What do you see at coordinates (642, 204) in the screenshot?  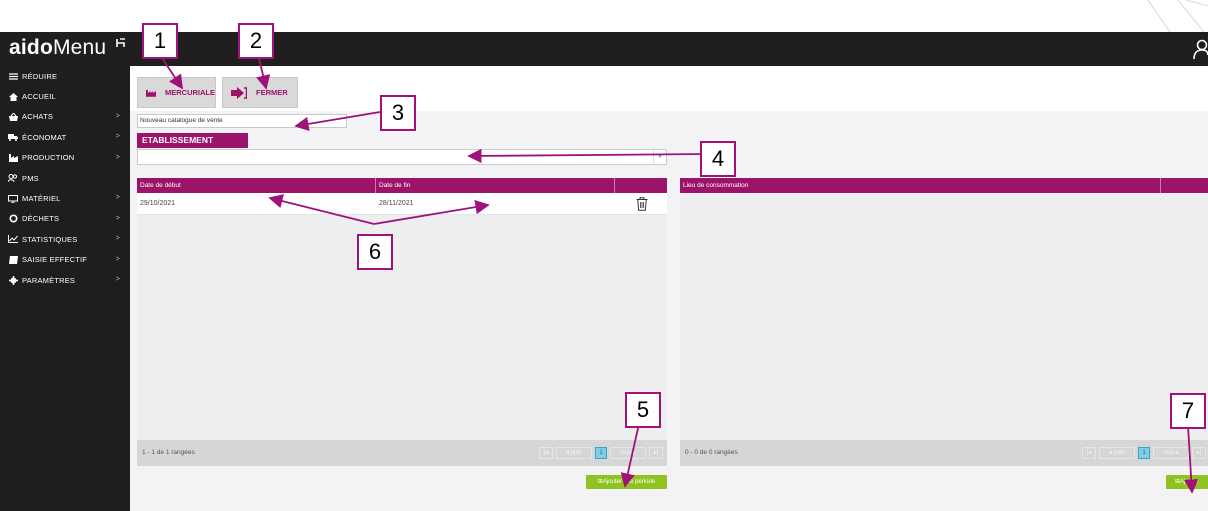 I see `trash-icon` at bounding box center [642, 204].